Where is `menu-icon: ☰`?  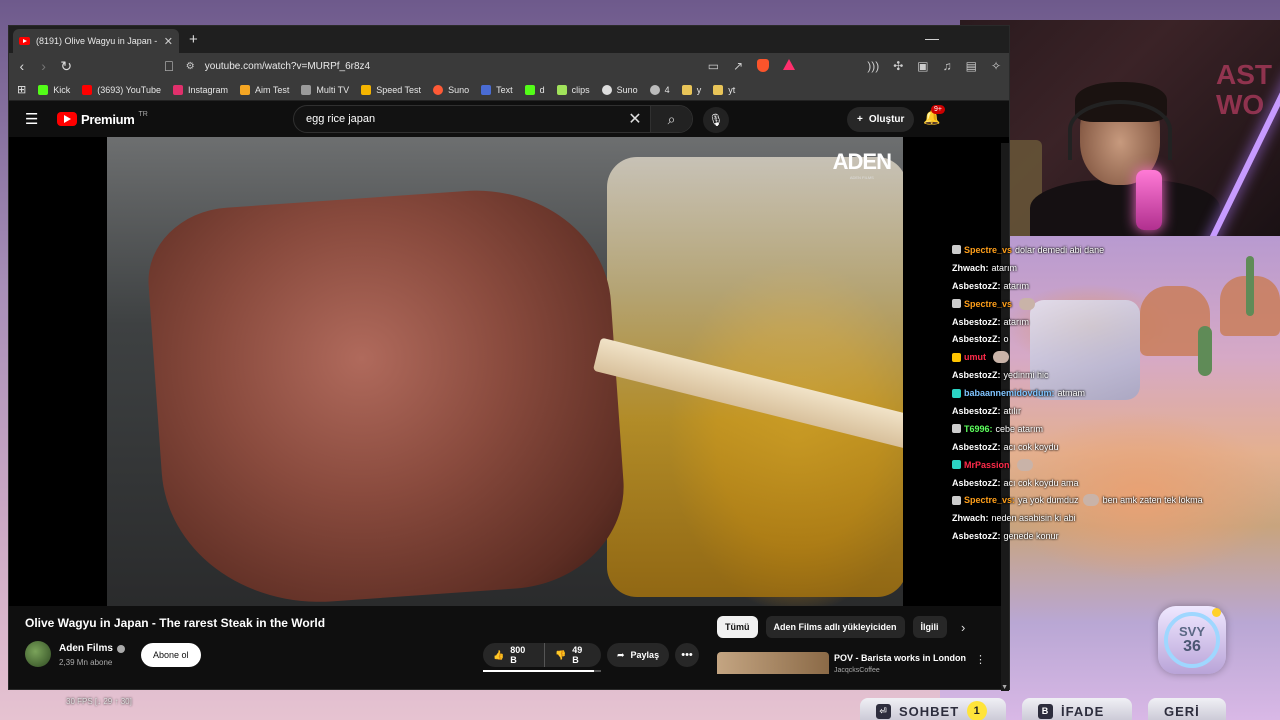
menu-icon: ☰ is located at coordinates (33, 119).